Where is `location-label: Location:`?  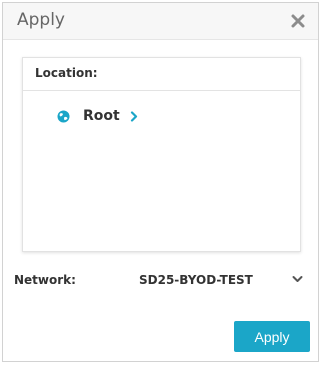 location-label: Location: is located at coordinates (66, 73).